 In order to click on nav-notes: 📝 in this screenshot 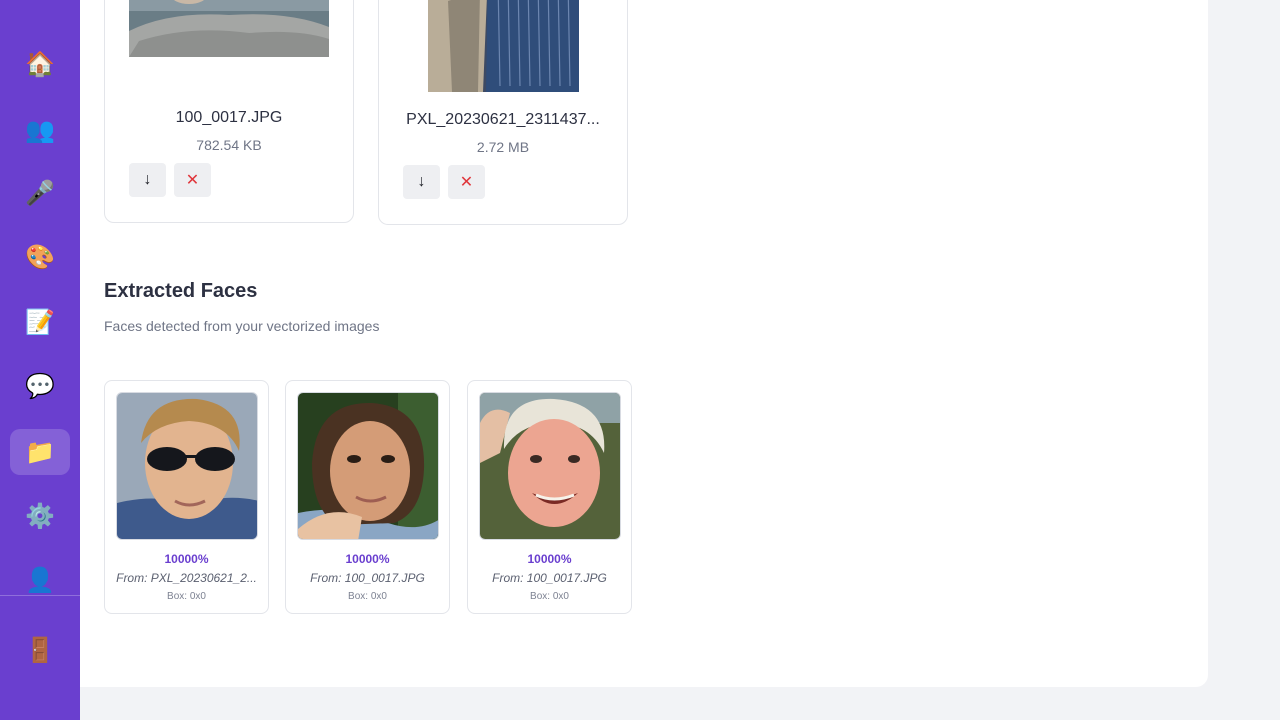, I will do `click(40, 322)`.